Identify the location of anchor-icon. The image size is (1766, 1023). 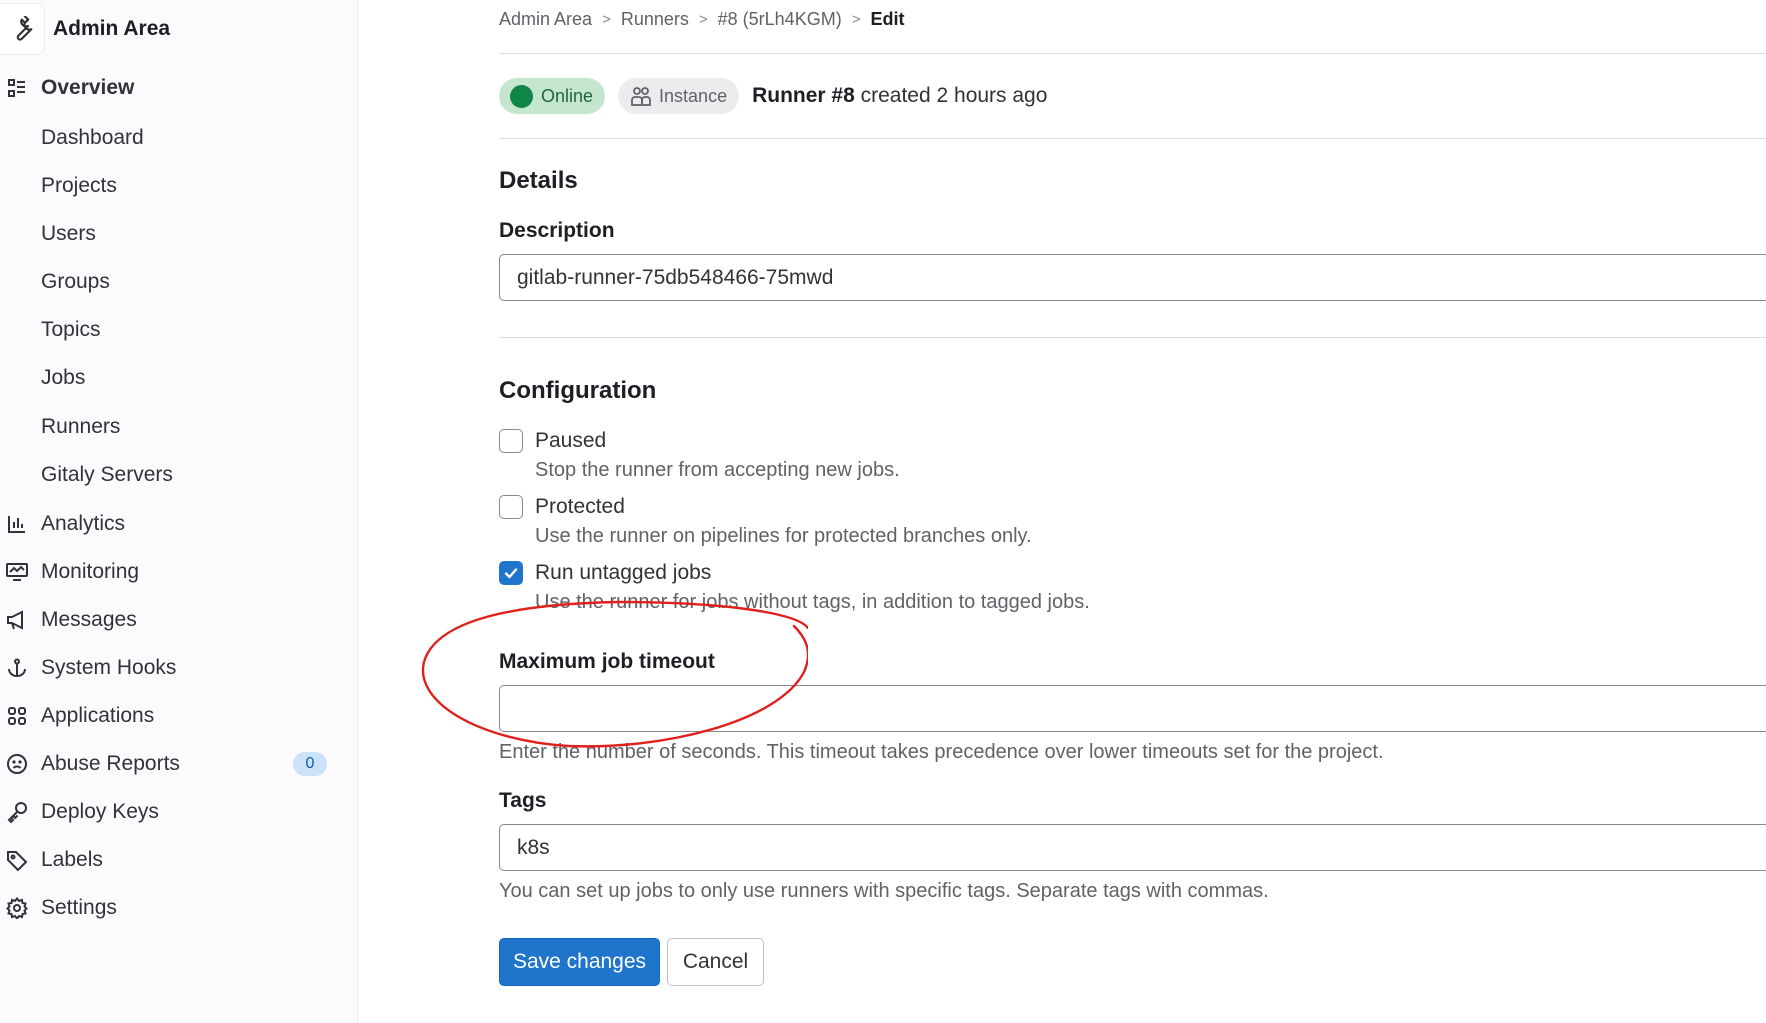
(17, 668).